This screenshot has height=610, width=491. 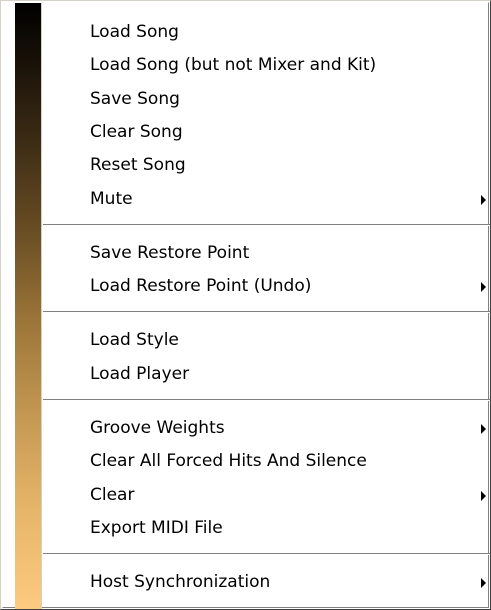 I want to click on menu-item-load-song: Load Song, so click(x=266, y=32).